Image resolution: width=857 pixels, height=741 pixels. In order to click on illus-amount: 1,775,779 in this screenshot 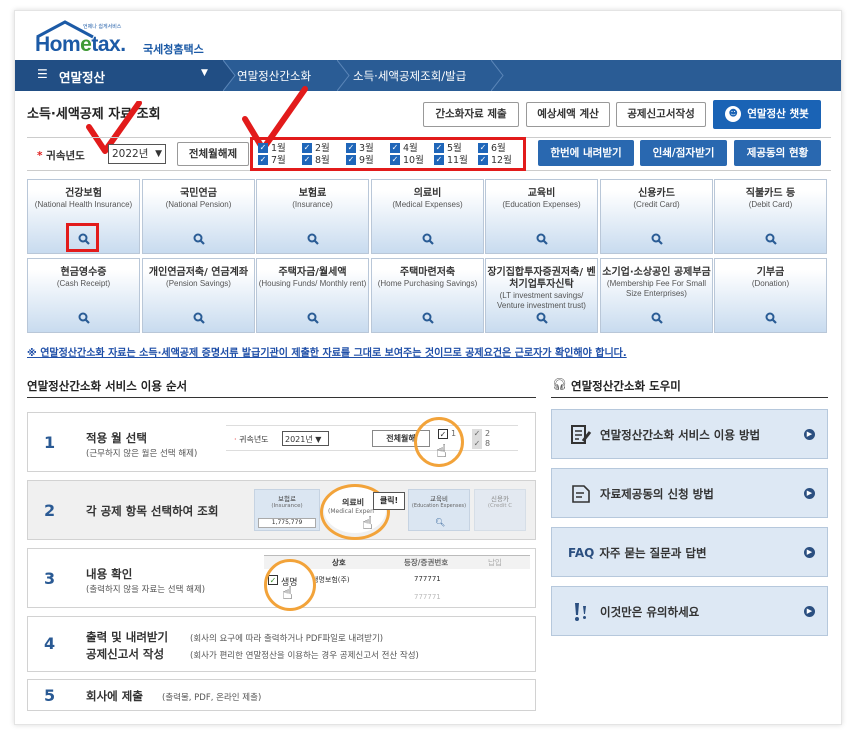, I will do `click(287, 523)`.